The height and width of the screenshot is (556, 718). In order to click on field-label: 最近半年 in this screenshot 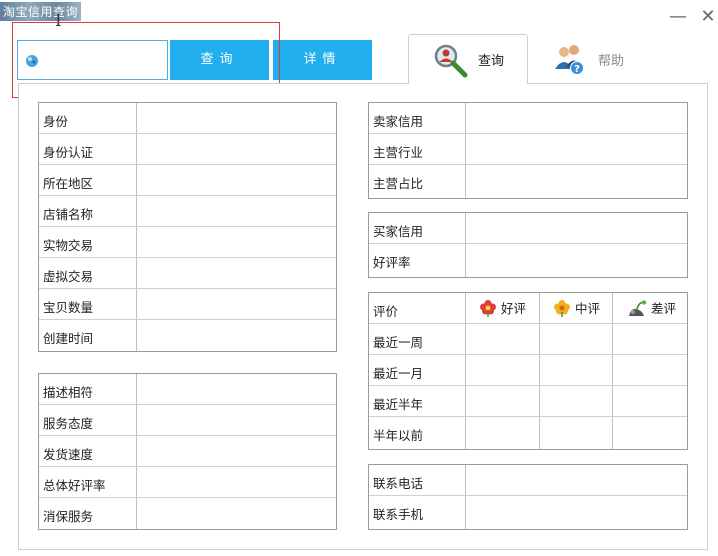, I will do `click(398, 404)`.